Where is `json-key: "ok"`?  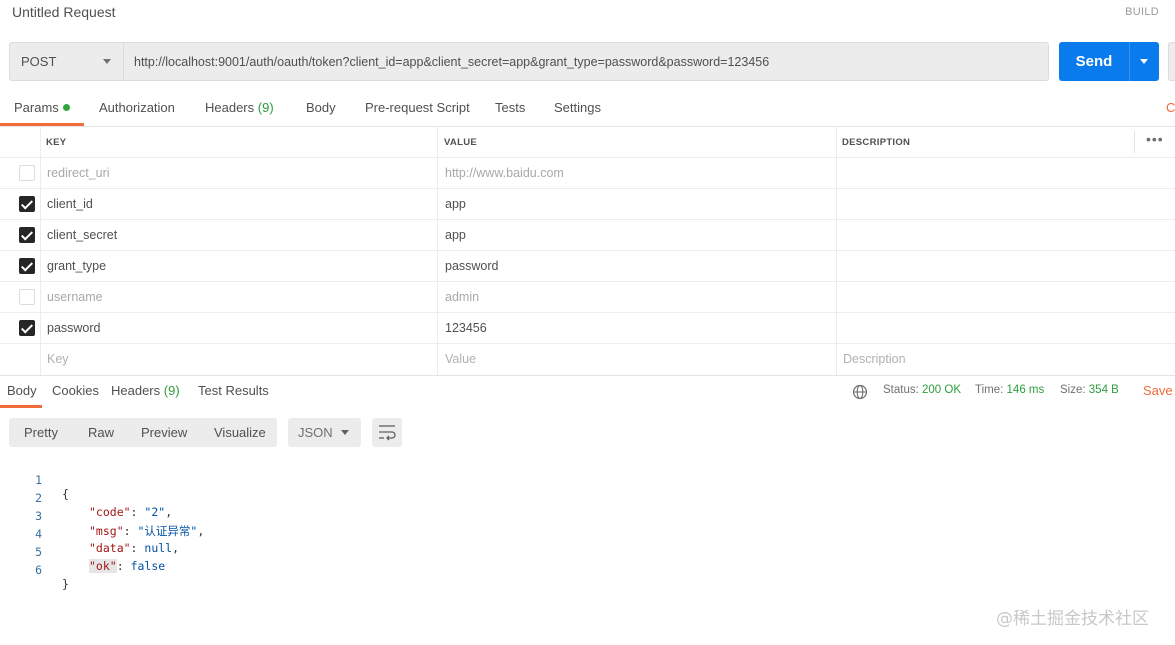
json-key: "ok" is located at coordinates (103, 566).